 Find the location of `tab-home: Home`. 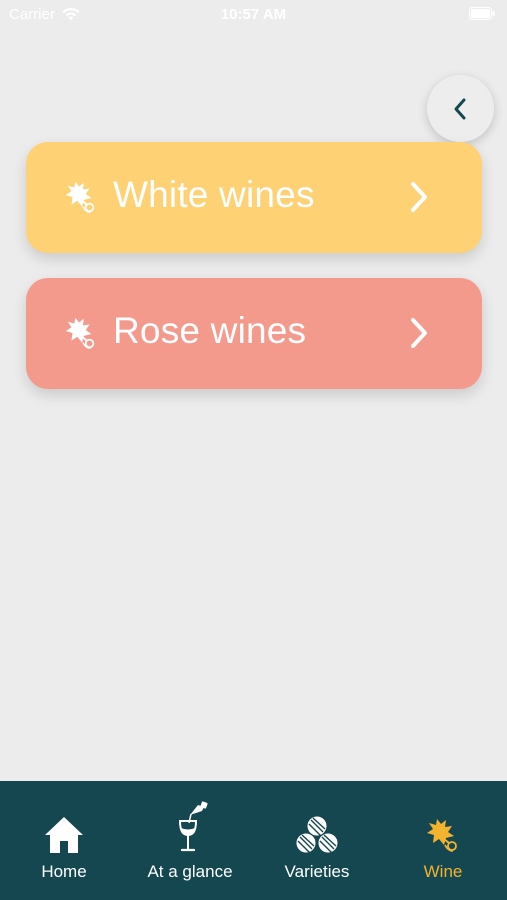

tab-home: Home is located at coordinates (64, 840).